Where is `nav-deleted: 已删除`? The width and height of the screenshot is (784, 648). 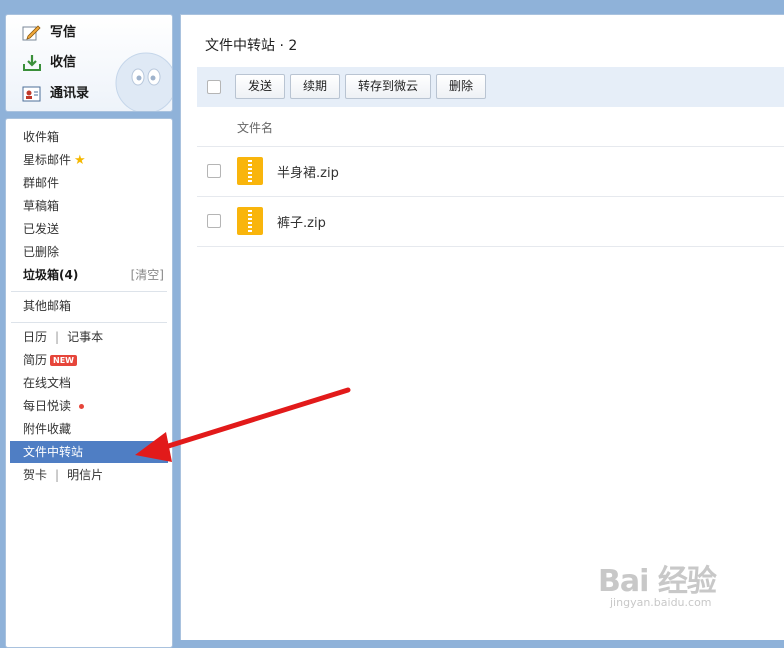
nav-deleted: 已删除 is located at coordinates (89, 252).